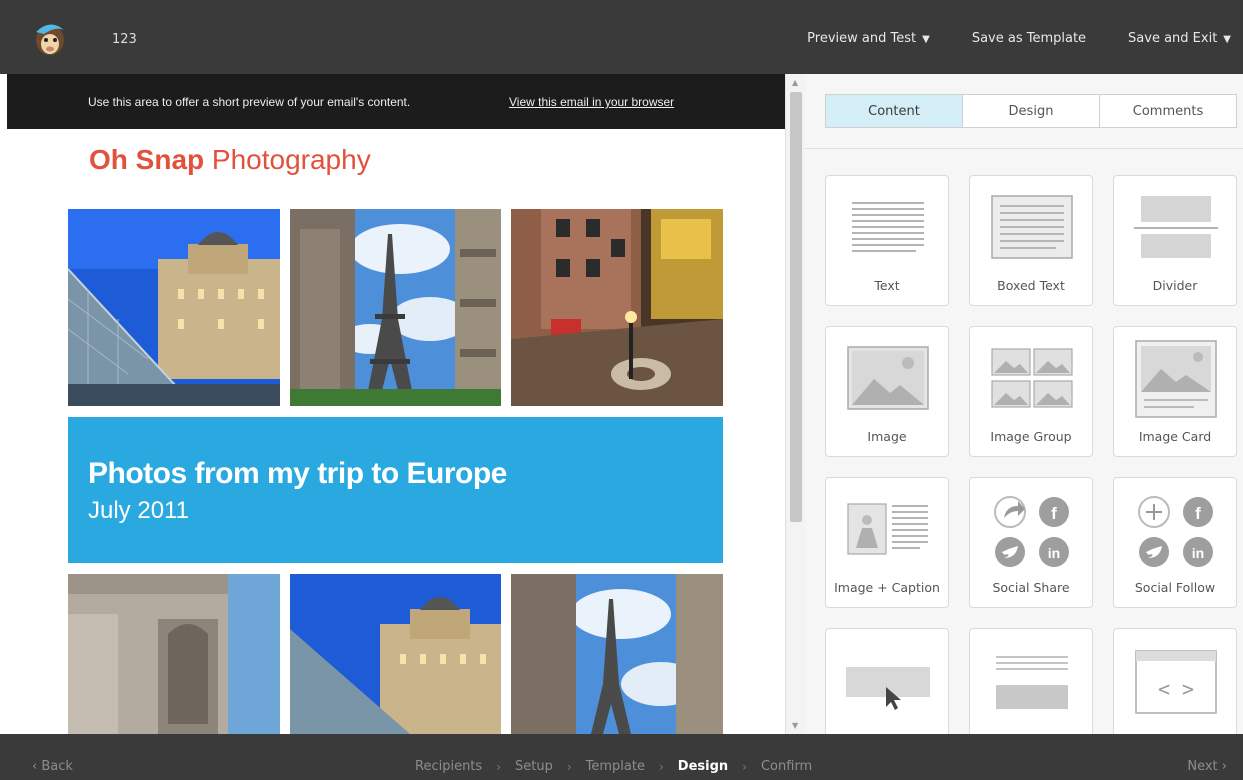 This screenshot has height=780, width=1243. Describe the element at coordinates (1176, 226) in the screenshot. I see `divider-icon` at that location.